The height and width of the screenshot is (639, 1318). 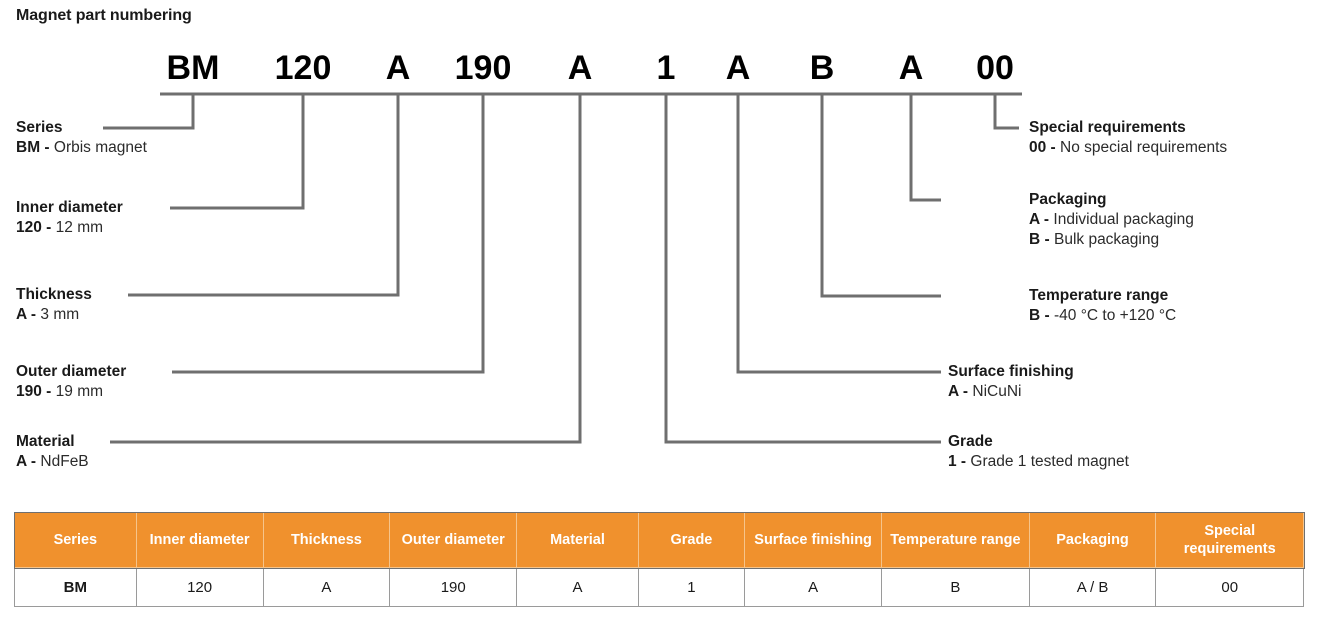 I want to click on descriptor-outer-diameter-text: 19 mm, so click(x=79, y=391).